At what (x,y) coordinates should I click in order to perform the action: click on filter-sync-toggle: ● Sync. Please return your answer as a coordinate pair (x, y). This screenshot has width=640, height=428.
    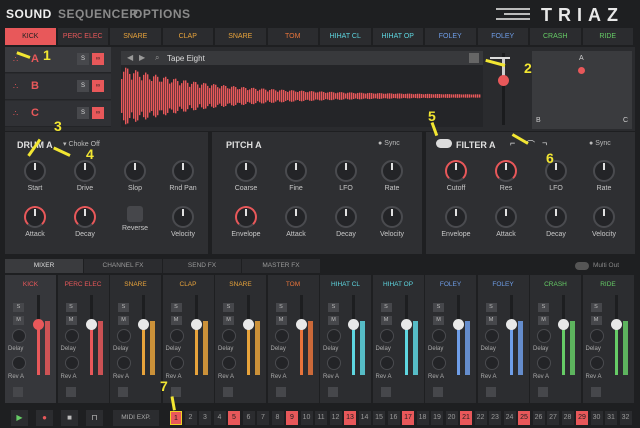
    Looking at the image, I should click on (600, 143).